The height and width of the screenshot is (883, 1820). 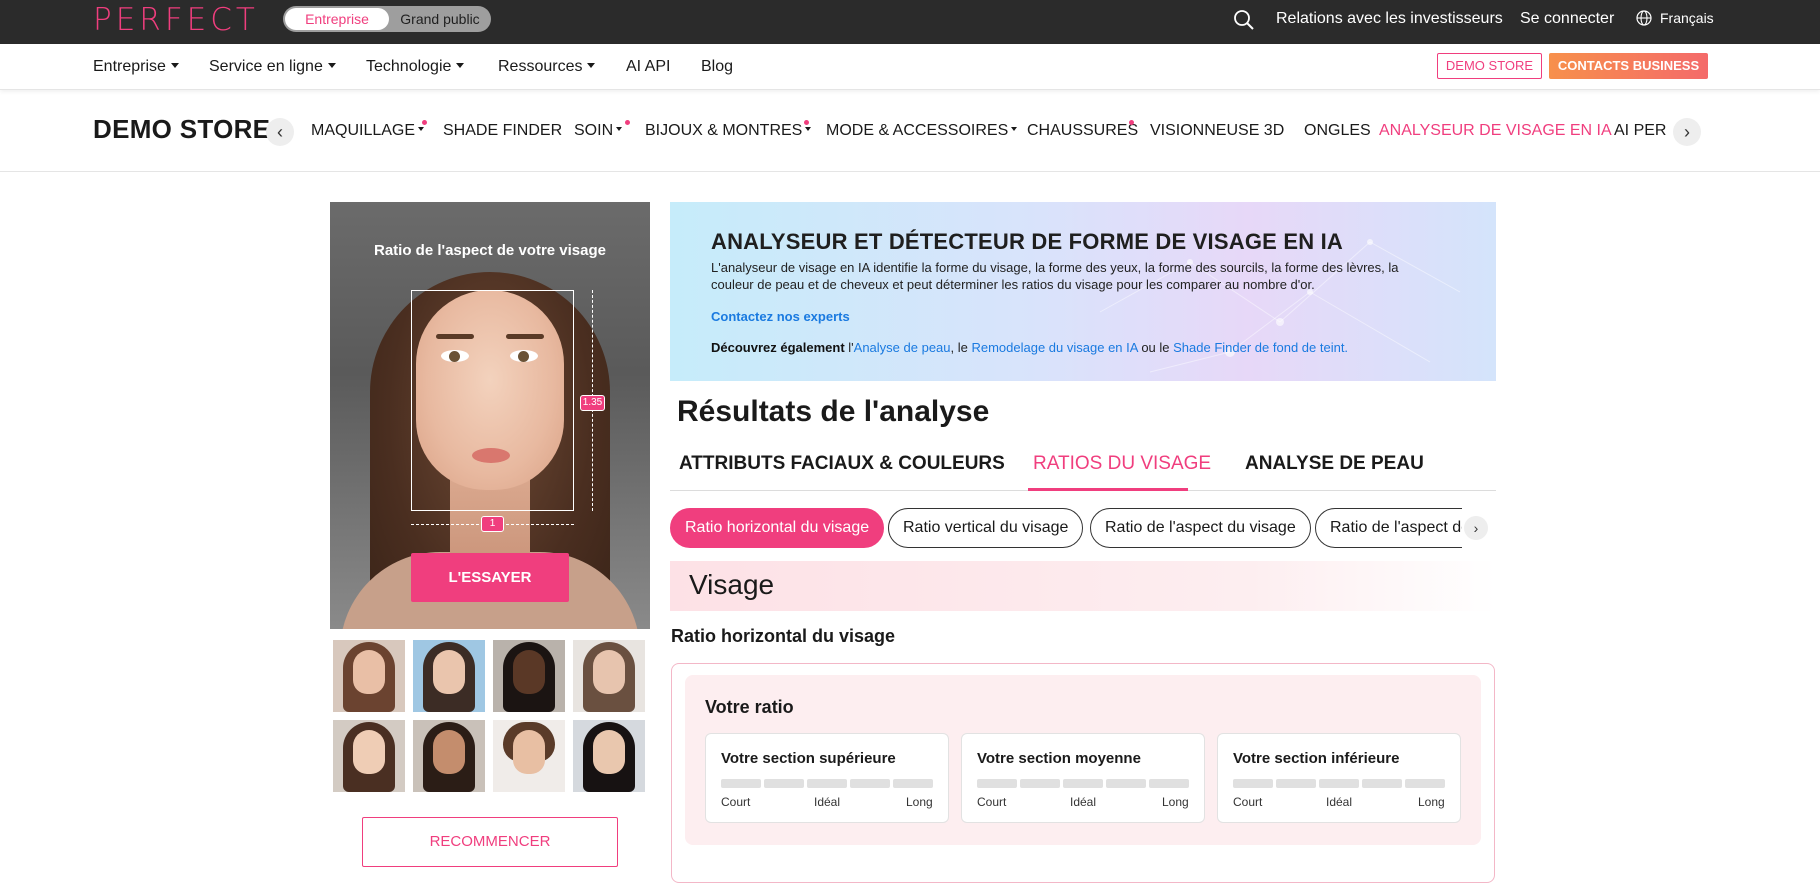 I want to click on restart-button: RECOMMENCER, so click(x=490, y=842).